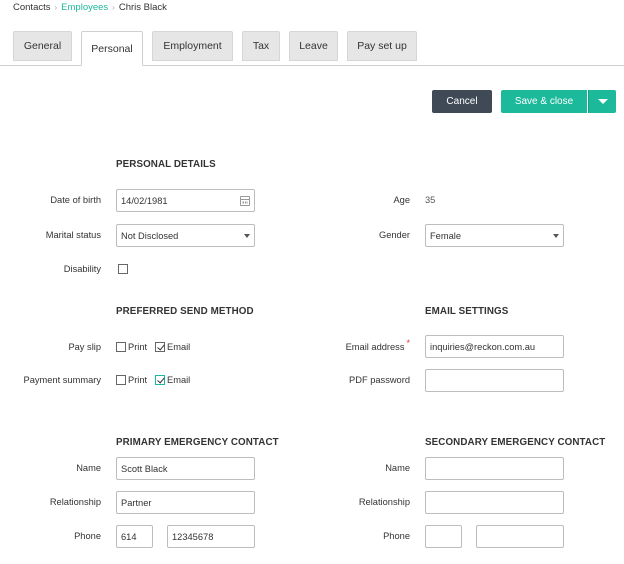 Image resolution: width=624 pixels, height=564 pixels. What do you see at coordinates (138, 380) in the screenshot?
I see `payment-summary-print-label: Print` at bounding box center [138, 380].